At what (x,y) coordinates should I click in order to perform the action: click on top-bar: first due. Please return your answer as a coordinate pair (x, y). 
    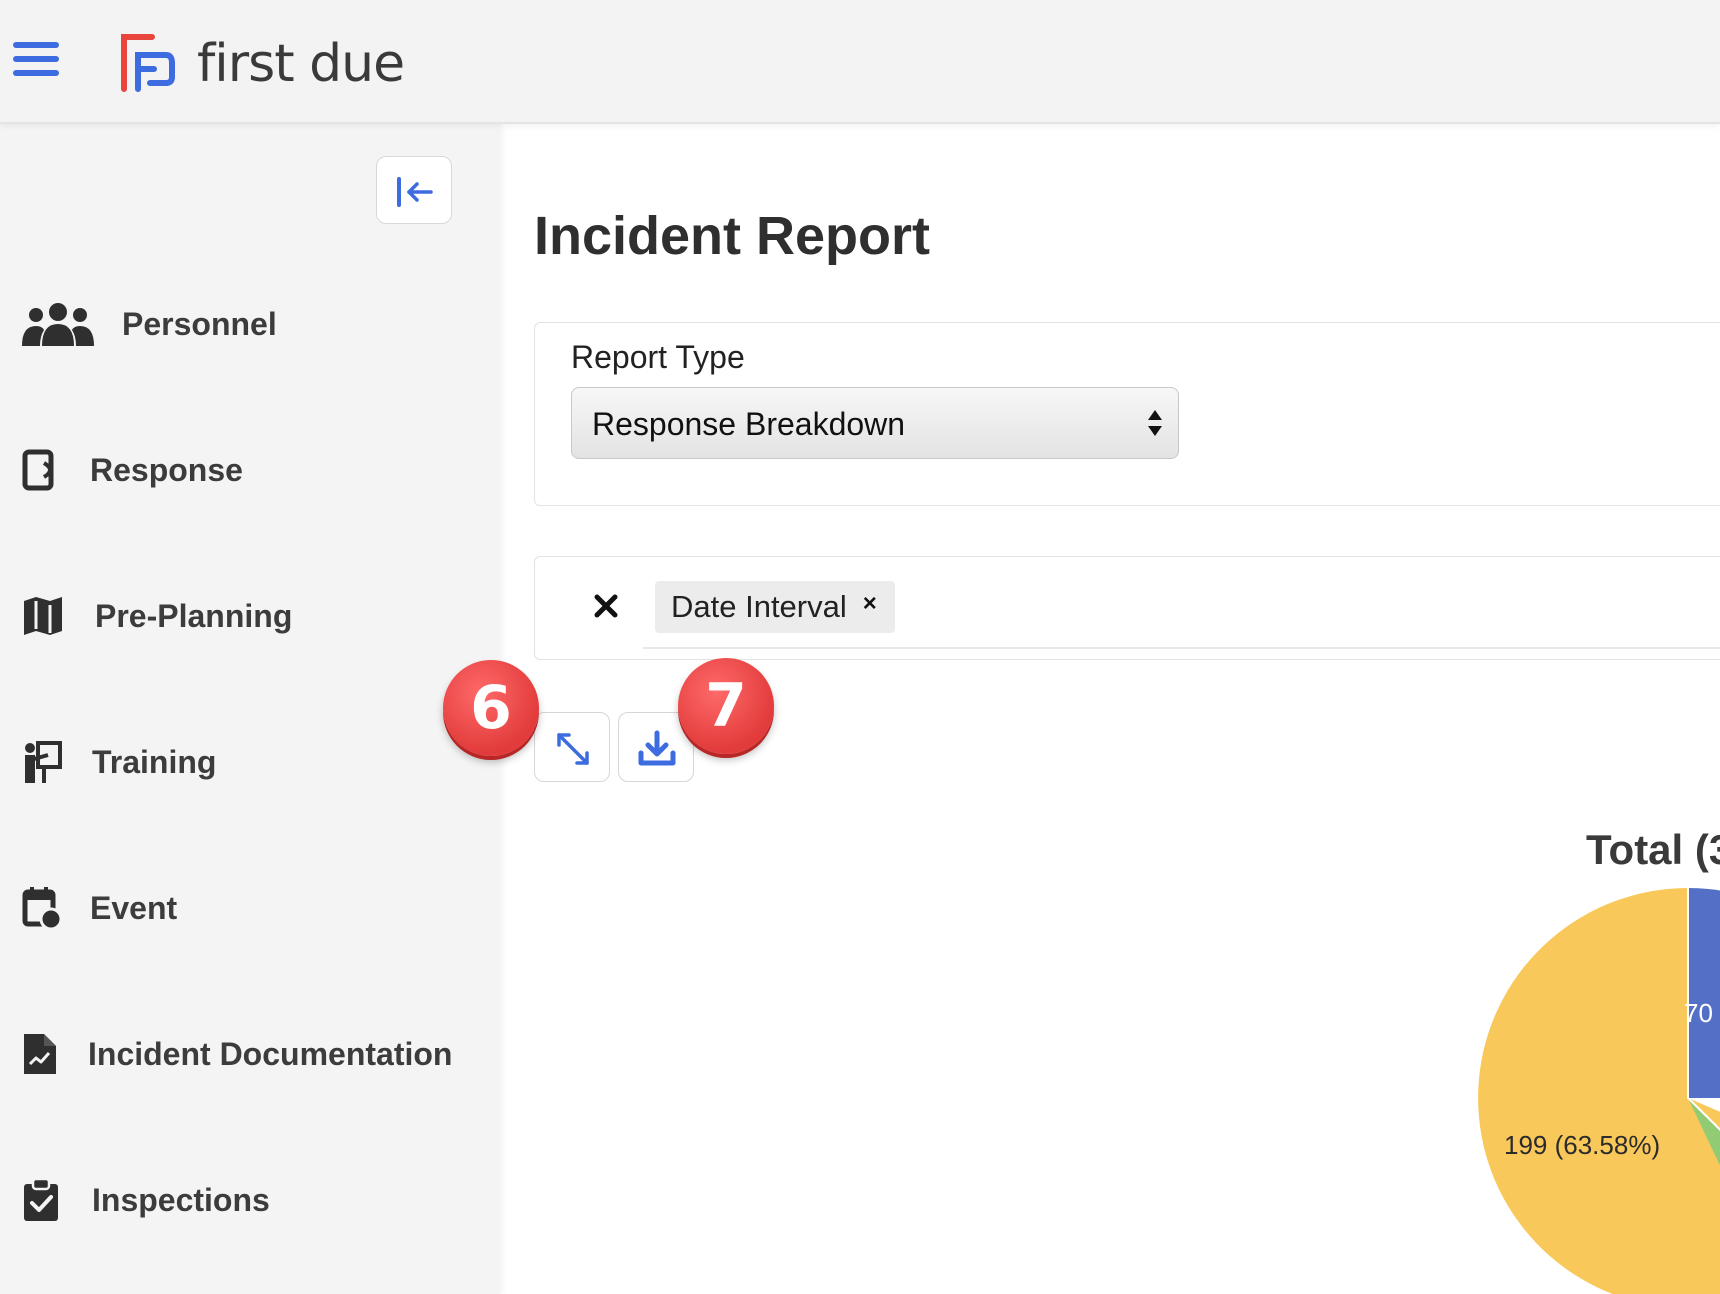
    Looking at the image, I should click on (860, 62).